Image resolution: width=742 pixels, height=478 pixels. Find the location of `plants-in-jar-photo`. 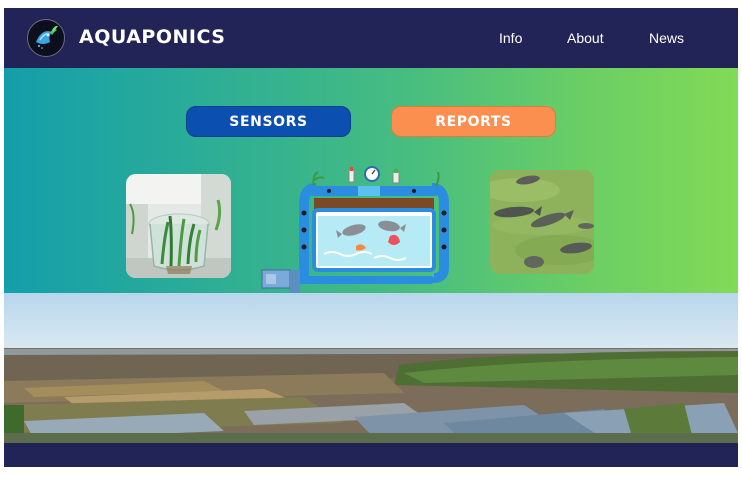

plants-in-jar-photo is located at coordinates (178, 226).